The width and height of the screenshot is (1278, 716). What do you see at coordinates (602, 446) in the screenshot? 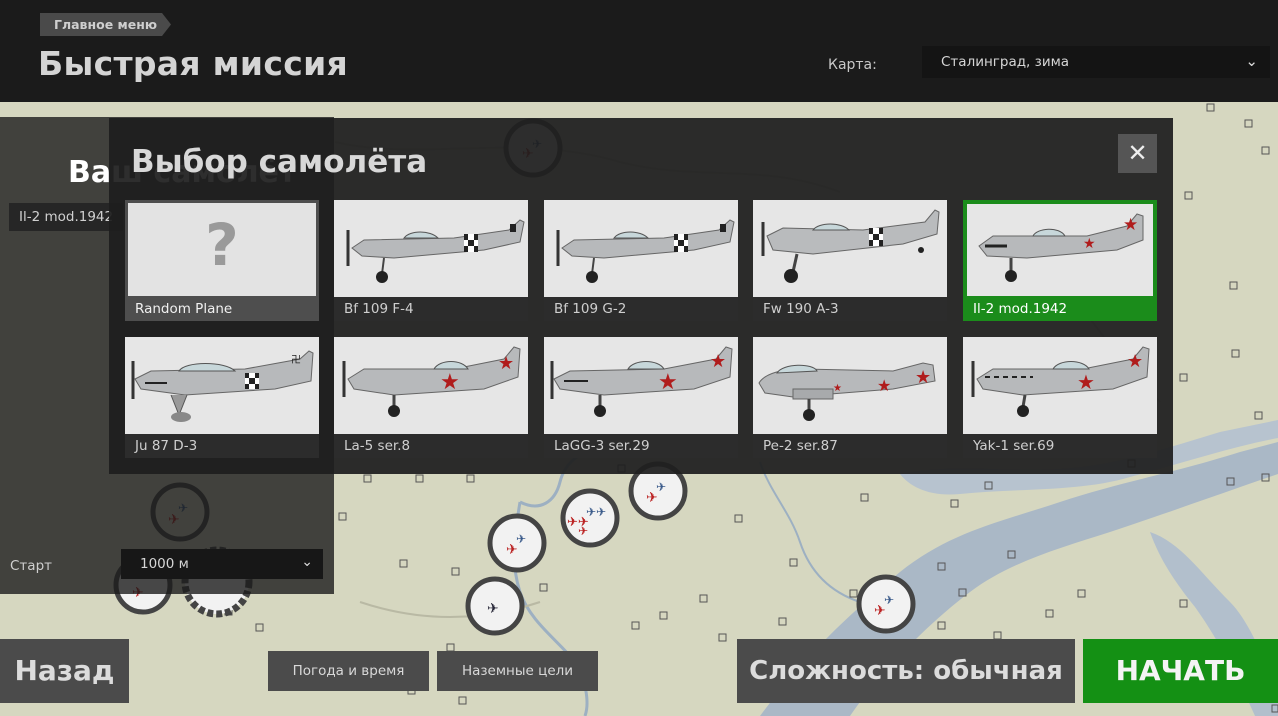
I see `plane-tile-label: LaGG-3 ser.29` at bounding box center [602, 446].